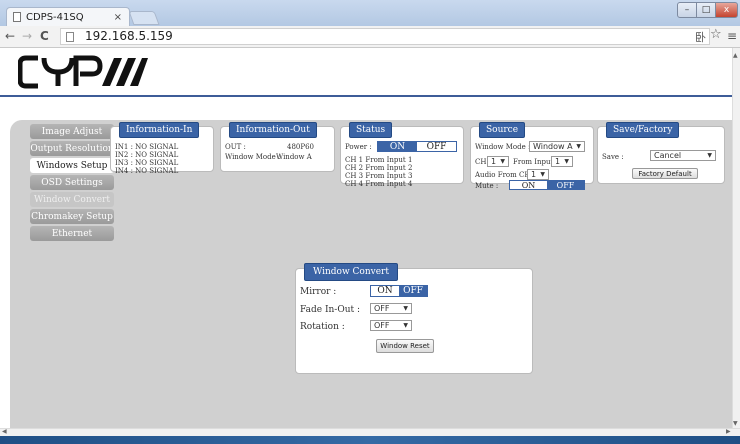  Describe the element at coordinates (538, 174) in the screenshot. I see `audio-ch-select: 1 ▼` at that location.